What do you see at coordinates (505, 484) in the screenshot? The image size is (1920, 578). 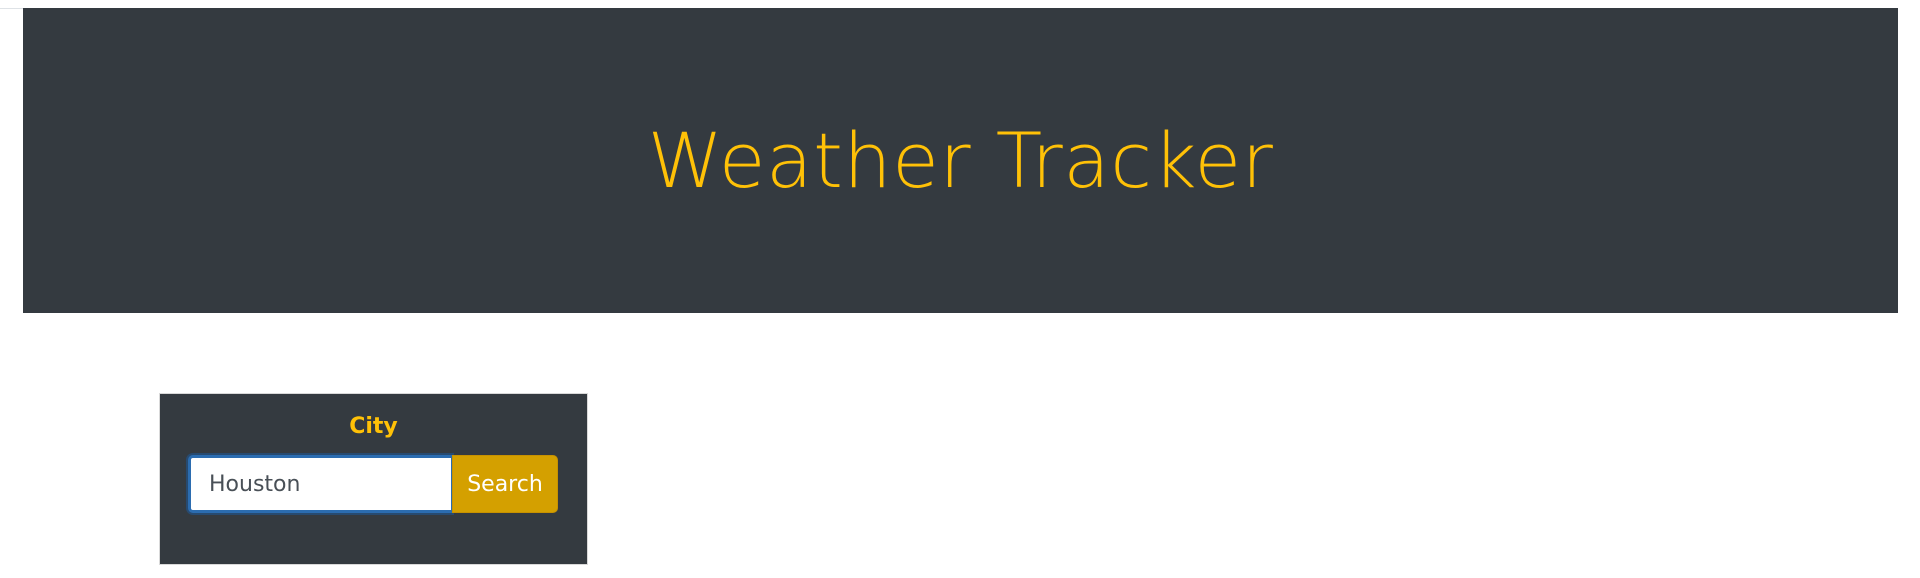 I see `search-button: Search` at bounding box center [505, 484].